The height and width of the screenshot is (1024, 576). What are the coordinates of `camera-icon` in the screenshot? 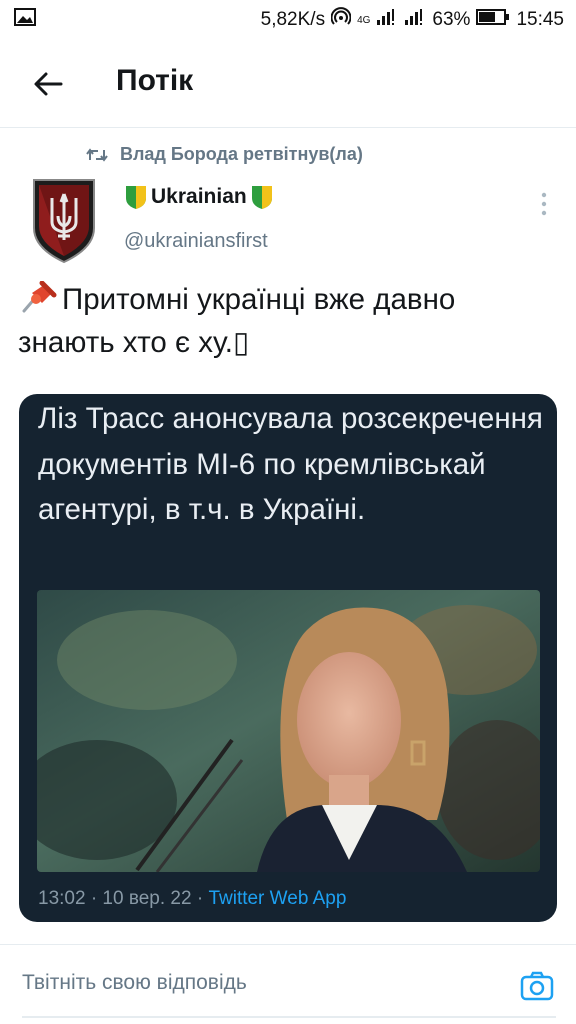 It's located at (537, 986).